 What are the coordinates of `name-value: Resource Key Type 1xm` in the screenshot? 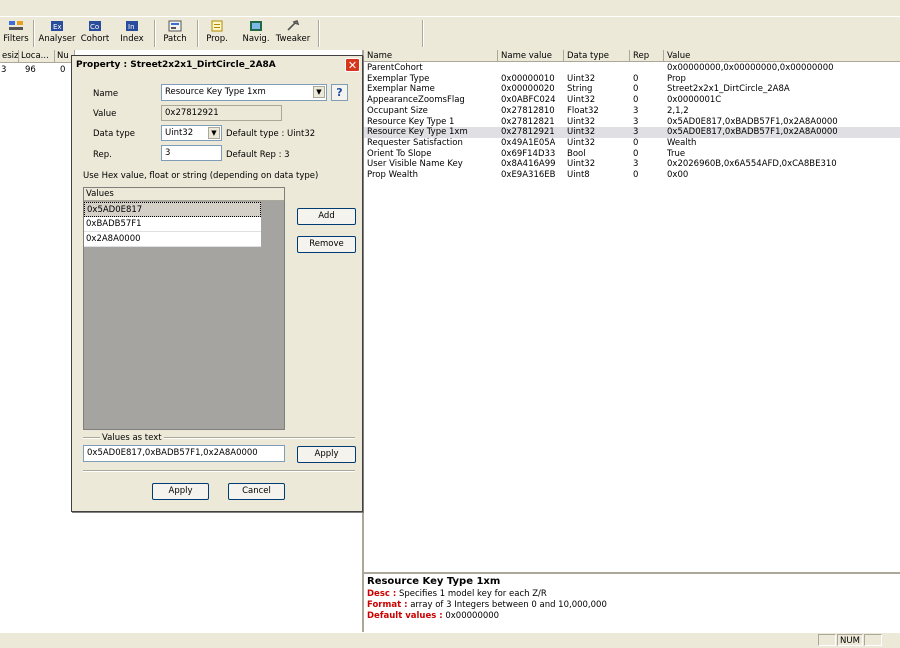 It's located at (215, 92).